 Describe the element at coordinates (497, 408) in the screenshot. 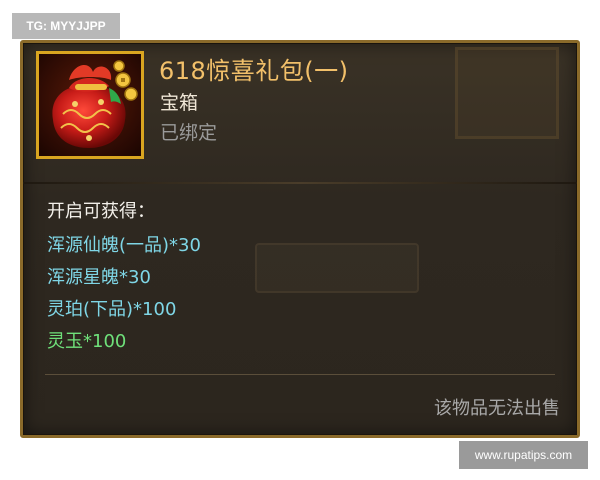

I see `sell-restriction-note: 该物品无法出售` at that location.